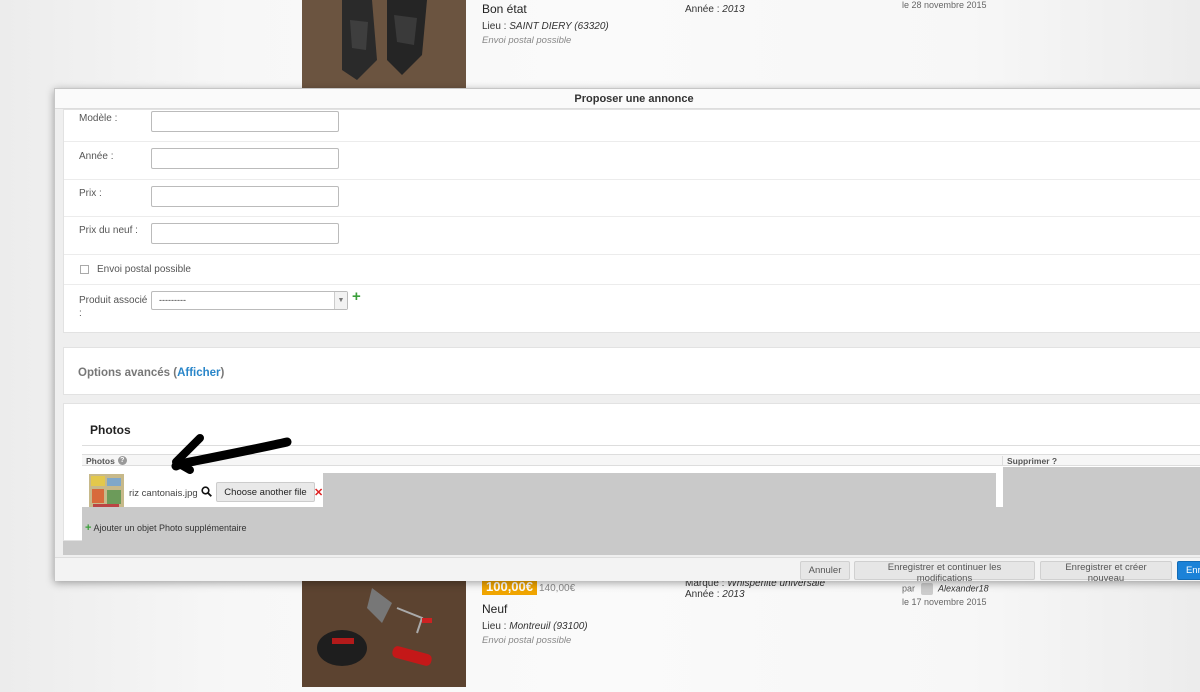 This screenshot has width=1200, height=692. What do you see at coordinates (545, 26) in the screenshot?
I see `listing-location: Lieu : SAINT DIERY (63320)` at bounding box center [545, 26].